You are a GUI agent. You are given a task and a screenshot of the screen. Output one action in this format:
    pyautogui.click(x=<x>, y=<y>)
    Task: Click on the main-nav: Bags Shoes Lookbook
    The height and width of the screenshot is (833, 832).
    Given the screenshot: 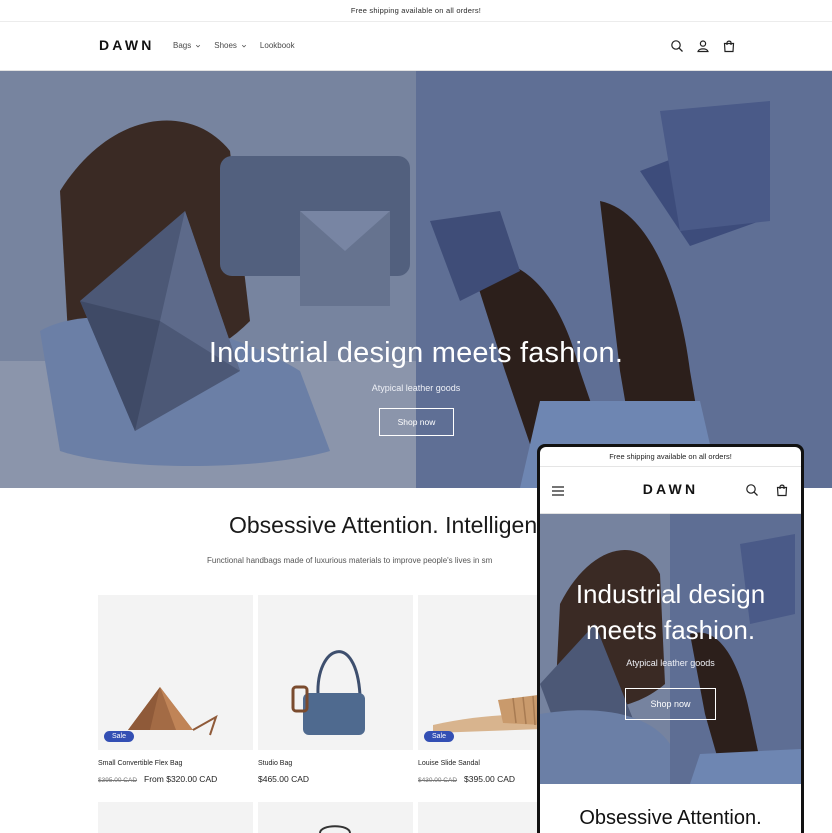 What is the action you would take?
    pyautogui.click(x=234, y=45)
    